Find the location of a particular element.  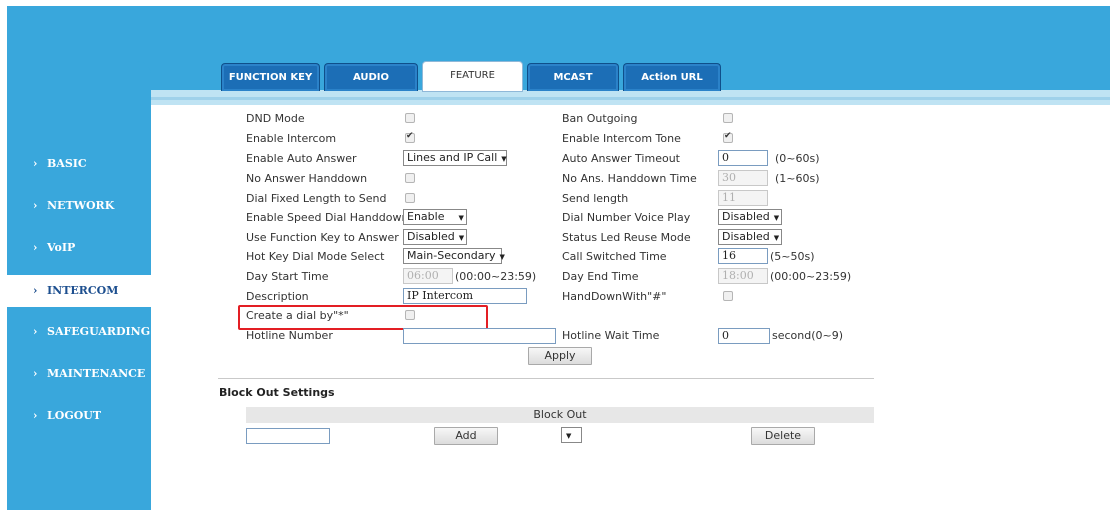

function-key-answer-select: Disabled ▼ is located at coordinates (435, 237).